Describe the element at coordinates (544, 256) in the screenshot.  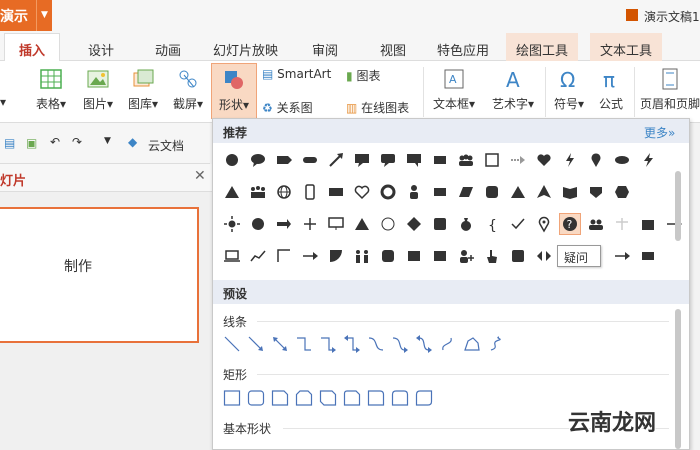
I see `double-arrow-shape` at that location.